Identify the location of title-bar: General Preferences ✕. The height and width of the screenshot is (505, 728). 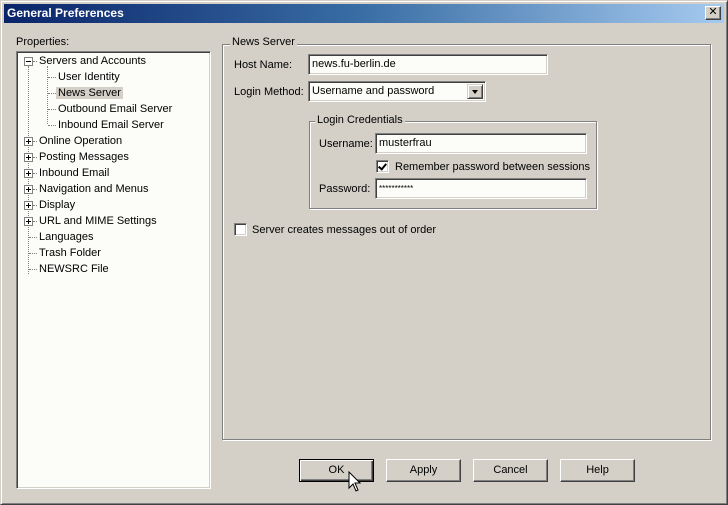
(364, 13).